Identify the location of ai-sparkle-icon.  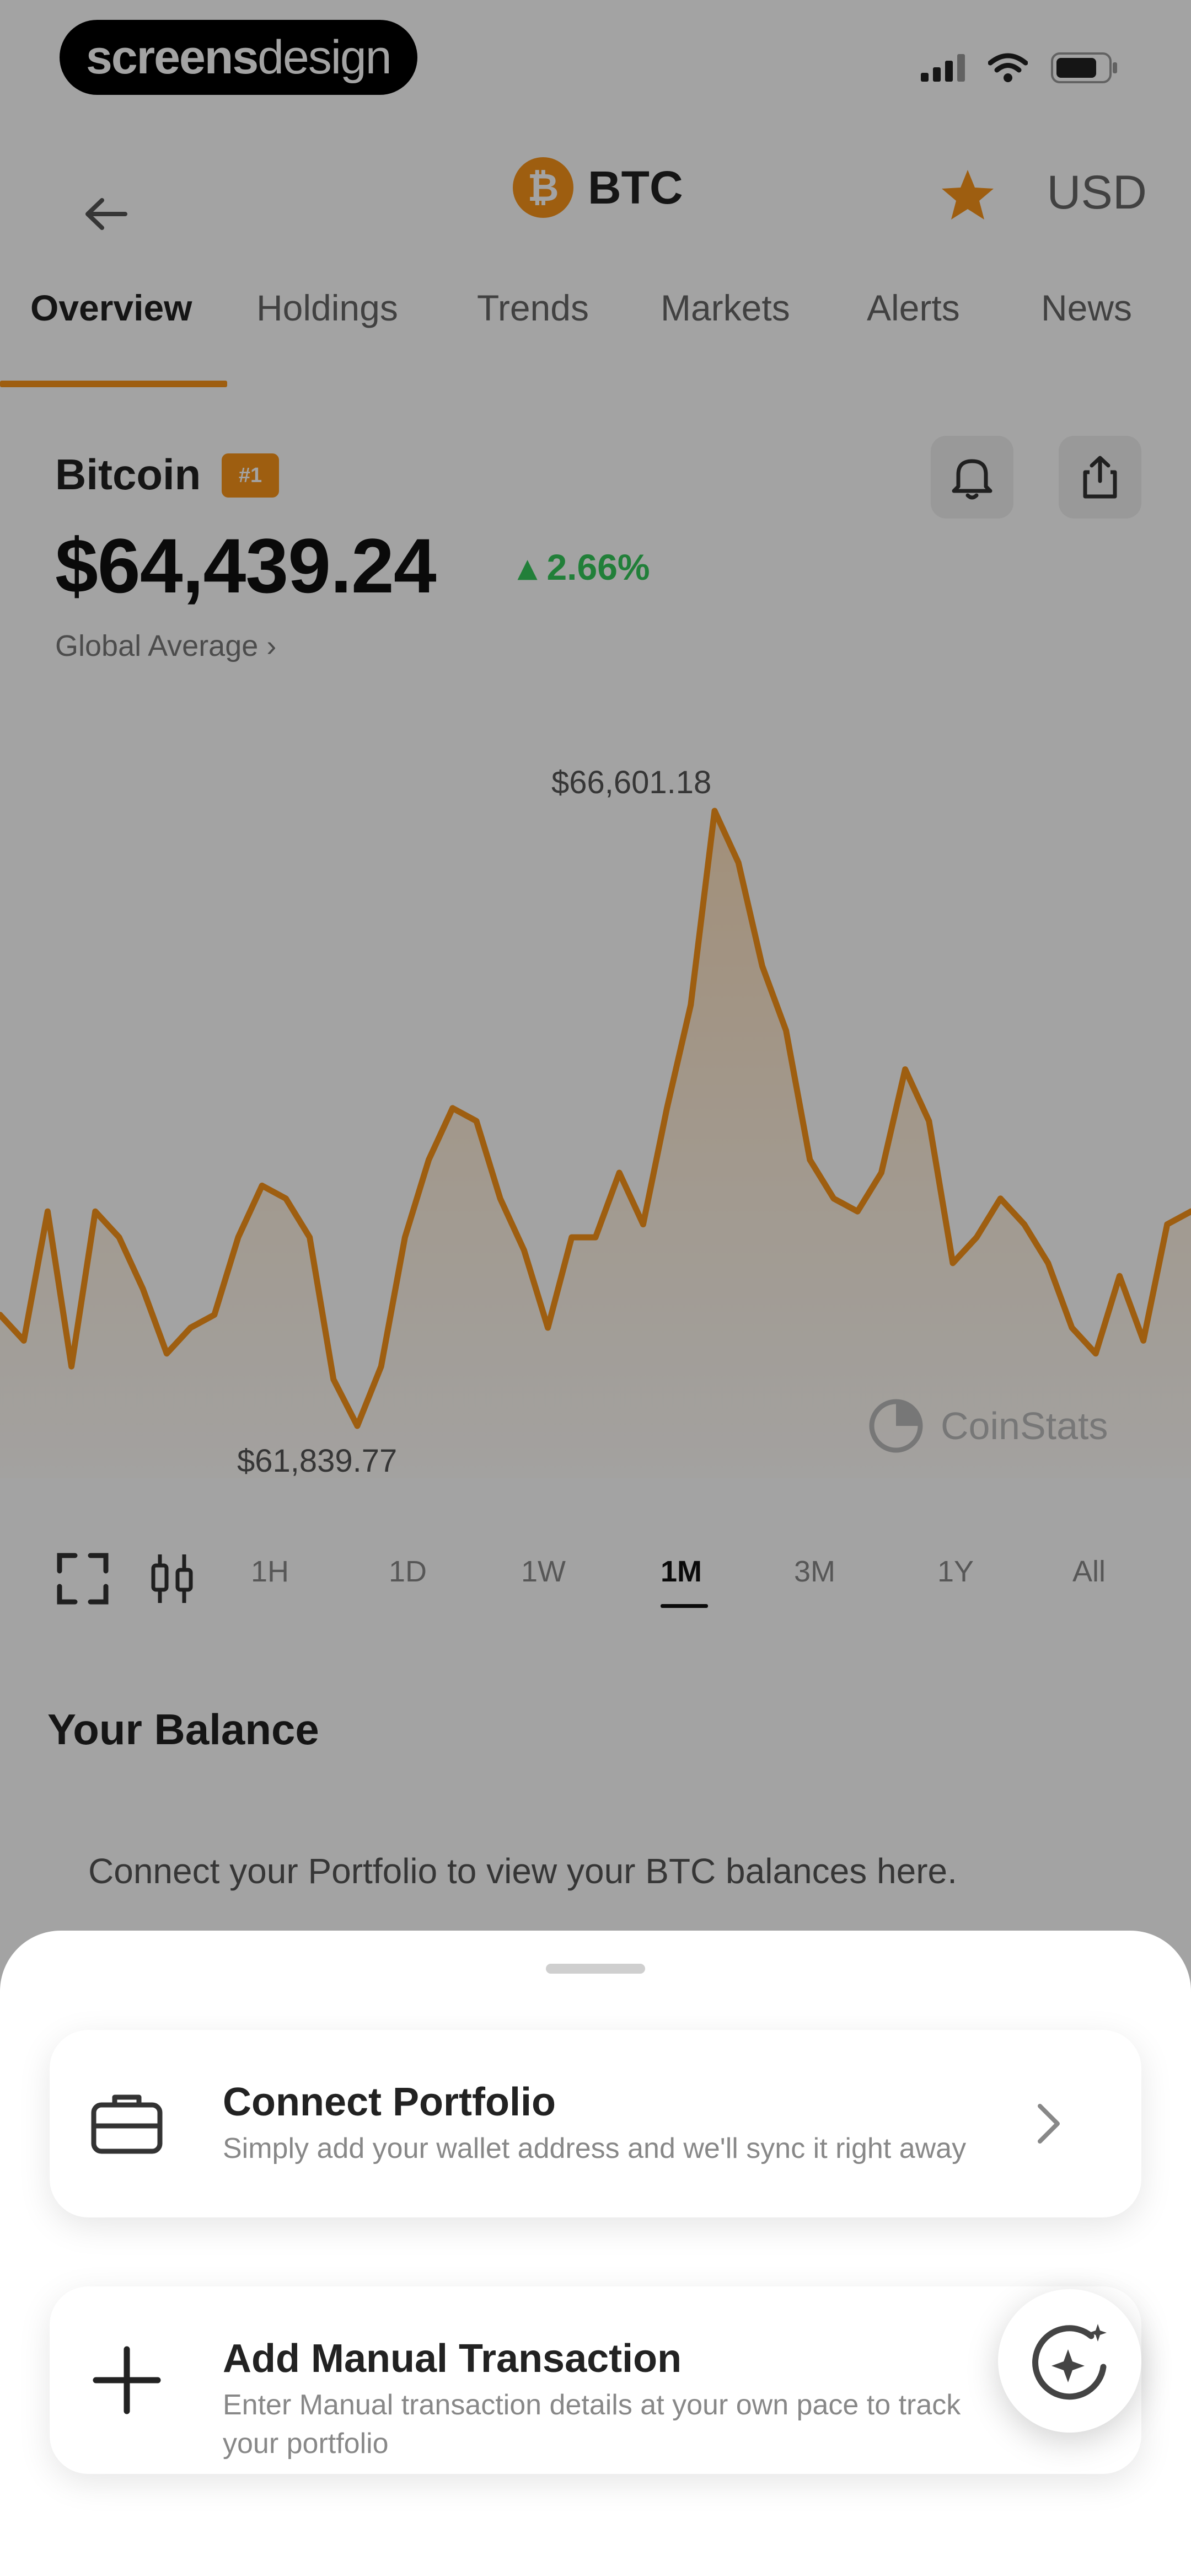
(1069, 2362).